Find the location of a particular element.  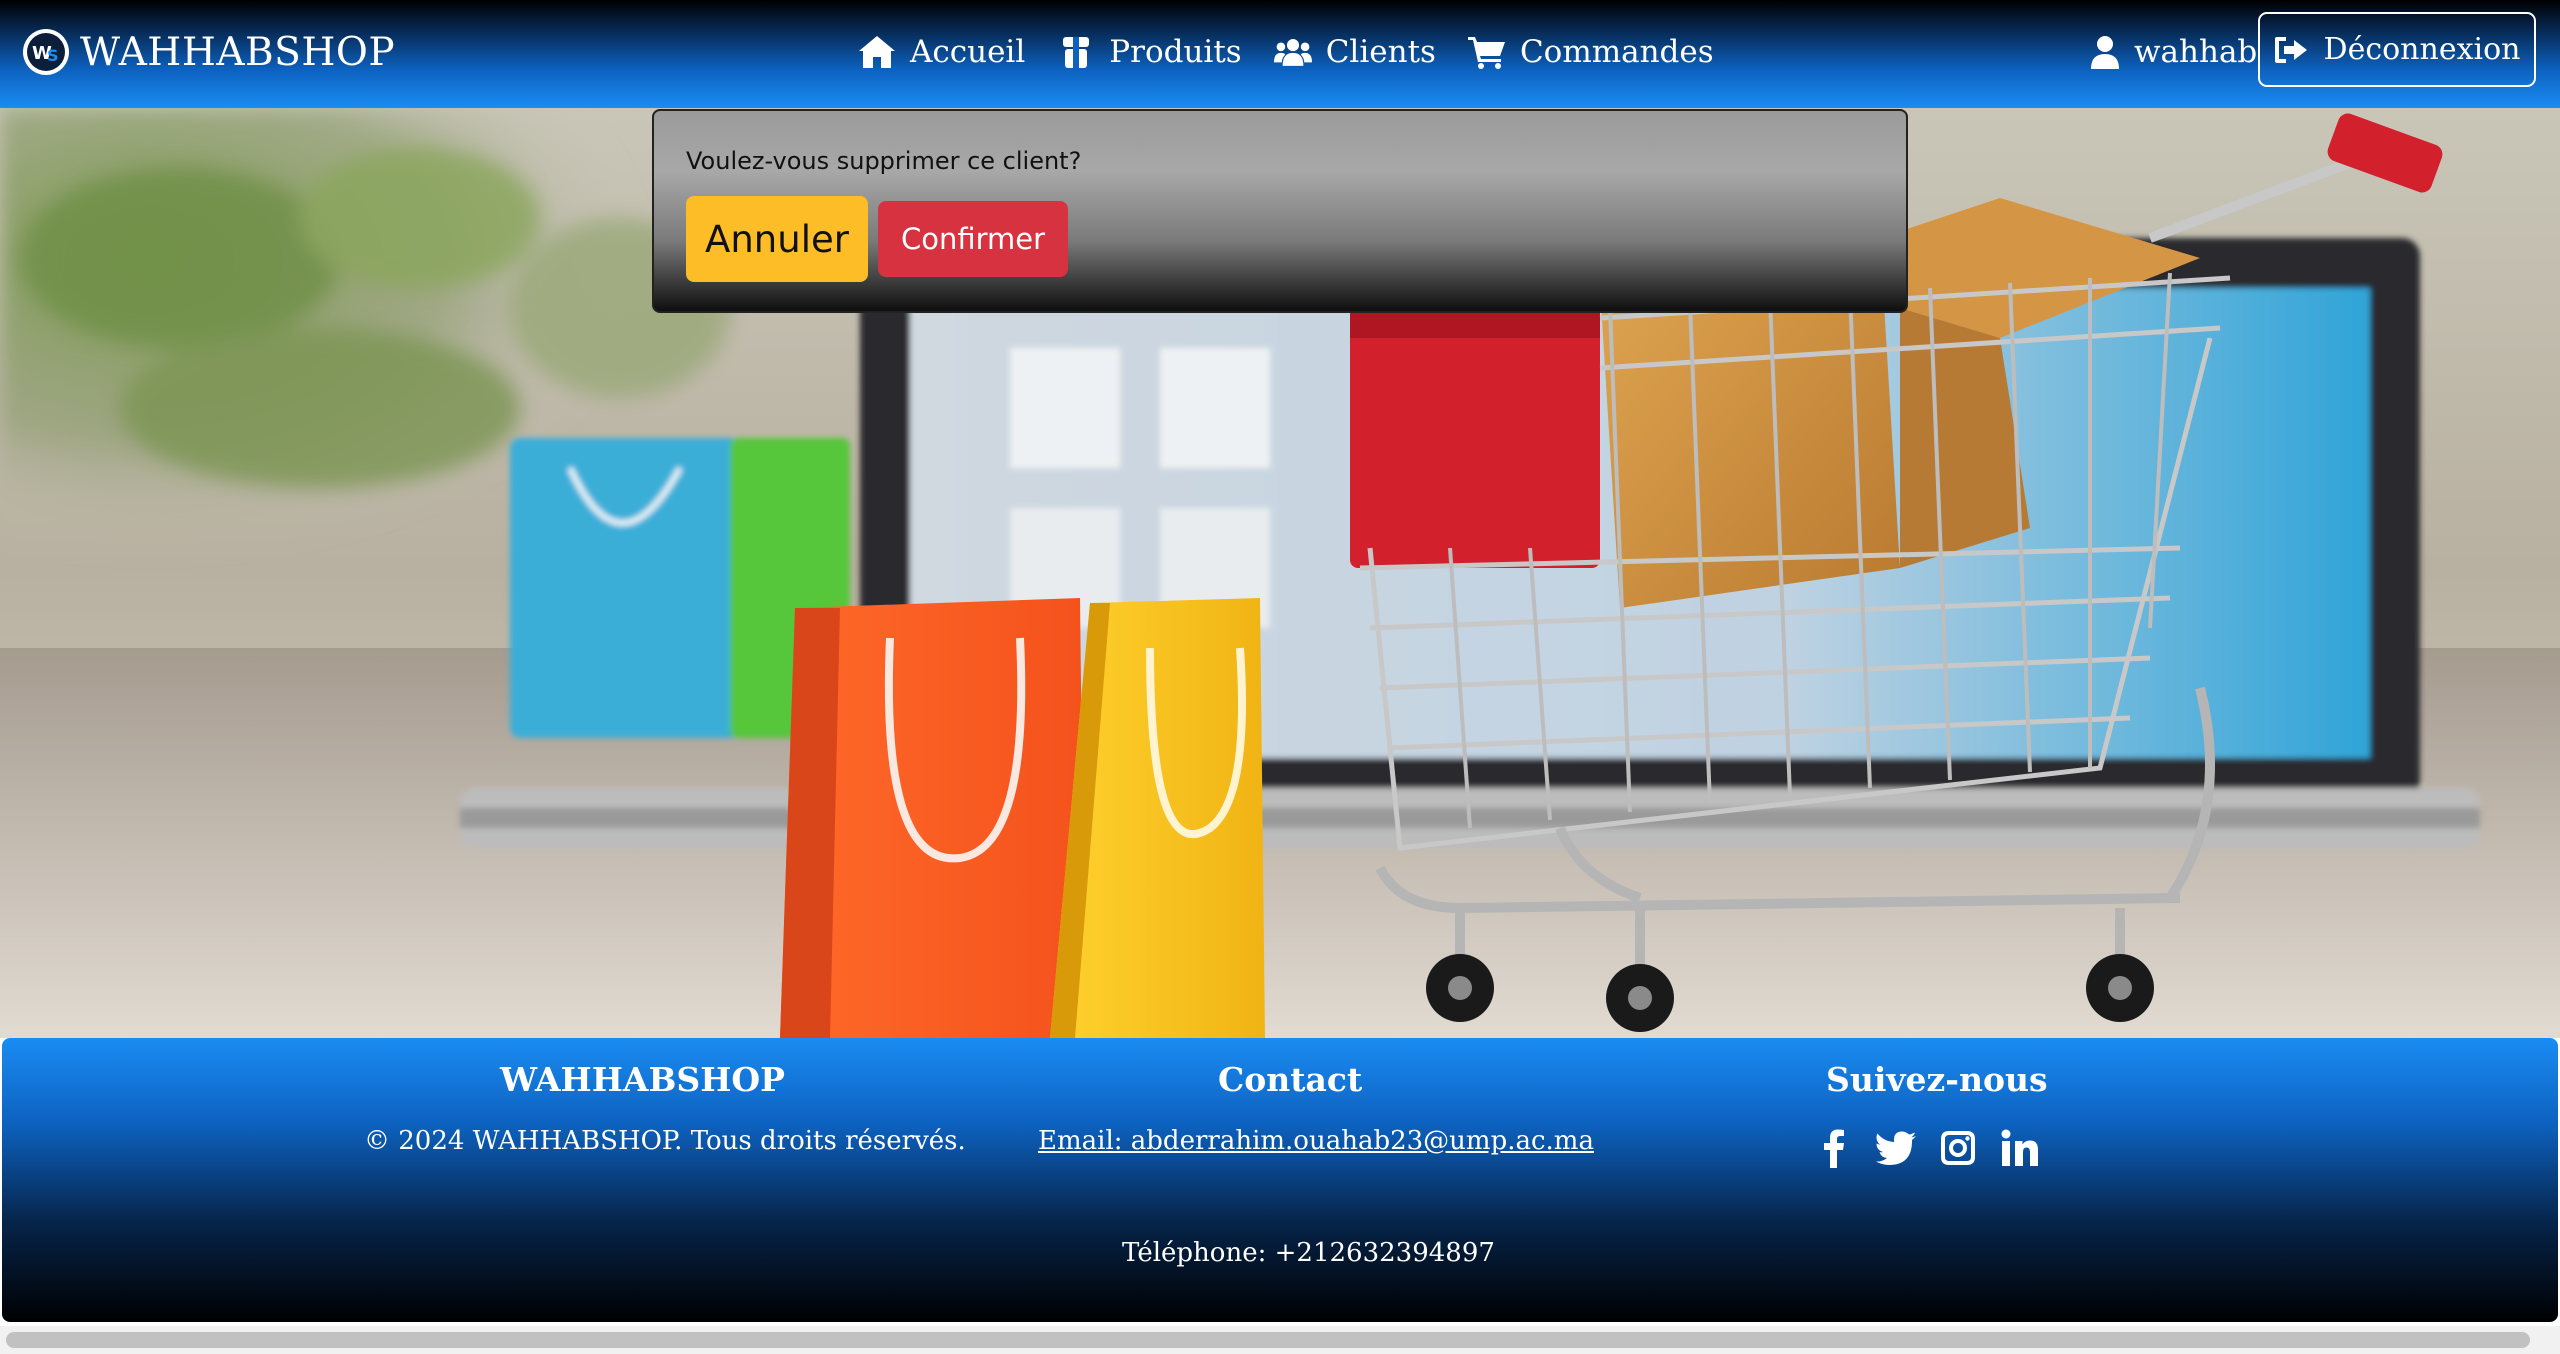

brand-logo-icon: W S is located at coordinates (46, 52).